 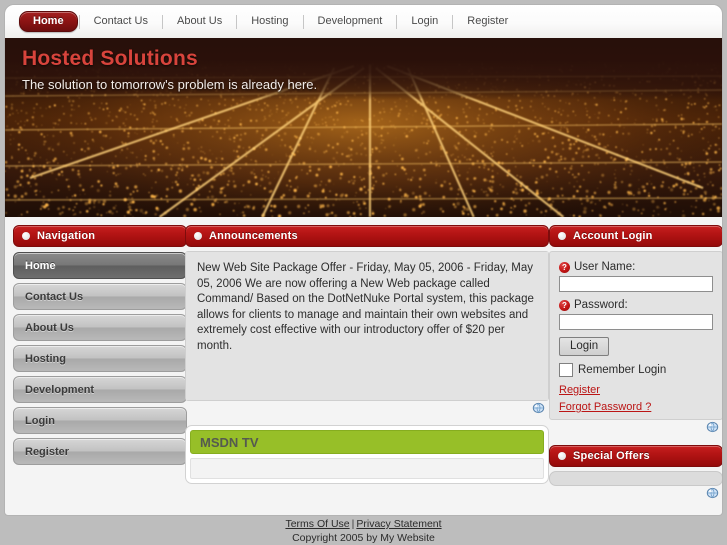 What do you see at coordinates (110, 58) in the screenshot?
I see `banner-heading: Hosted Solutions` at bounding box center [110, 58].